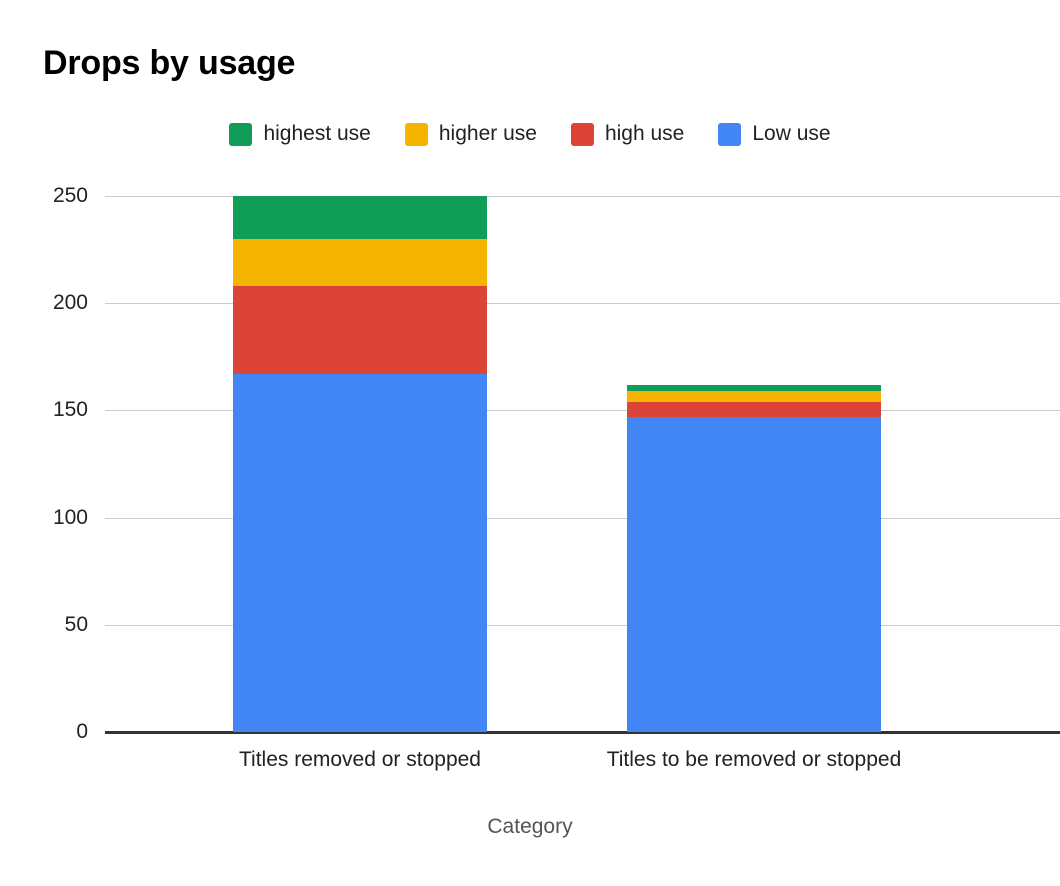  What do you see at coordinates (82, 731) in the screenshot?
I see `y-axis-tick-label: 0` at bounding box center [82, 731].